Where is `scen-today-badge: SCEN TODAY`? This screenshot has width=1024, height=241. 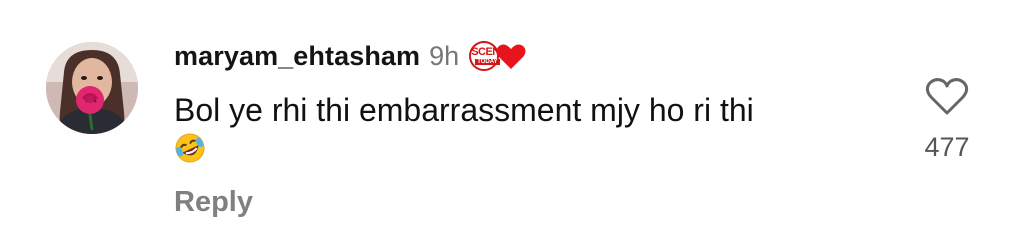 scen-today-badge: SCEN TODAY is located at coordinates (499, 56).